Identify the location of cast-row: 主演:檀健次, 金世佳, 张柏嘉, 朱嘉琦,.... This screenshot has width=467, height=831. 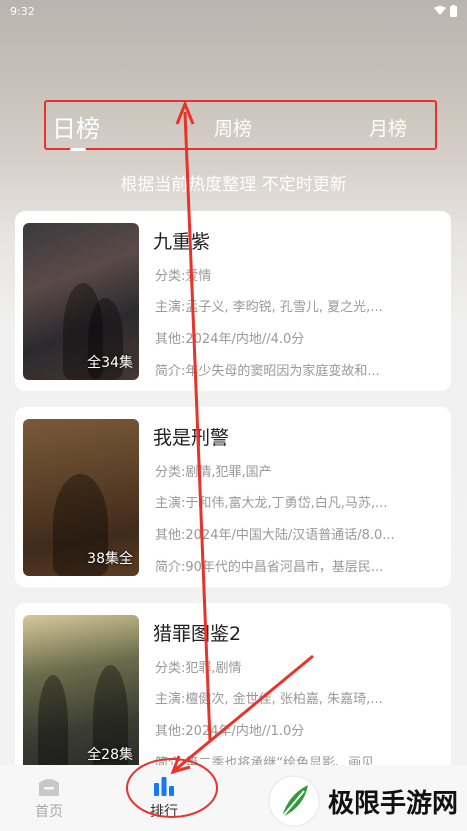
(269, 699).